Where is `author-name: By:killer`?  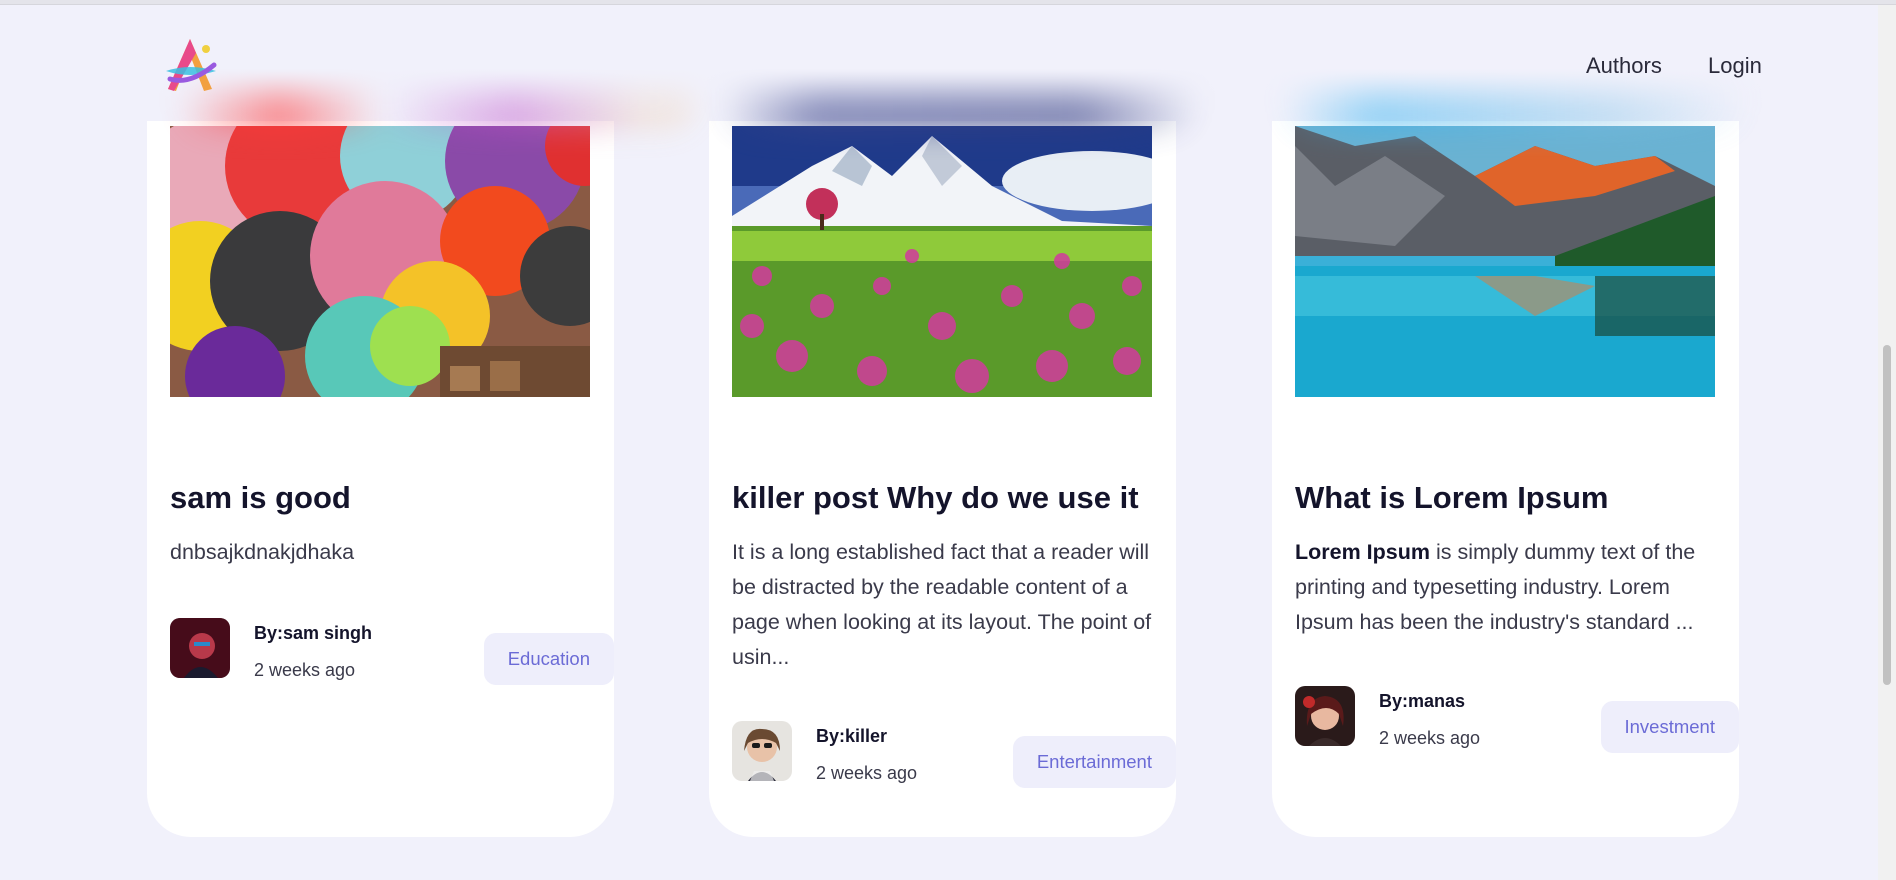 author-name: By:killer is located at coordinates (851, 736).